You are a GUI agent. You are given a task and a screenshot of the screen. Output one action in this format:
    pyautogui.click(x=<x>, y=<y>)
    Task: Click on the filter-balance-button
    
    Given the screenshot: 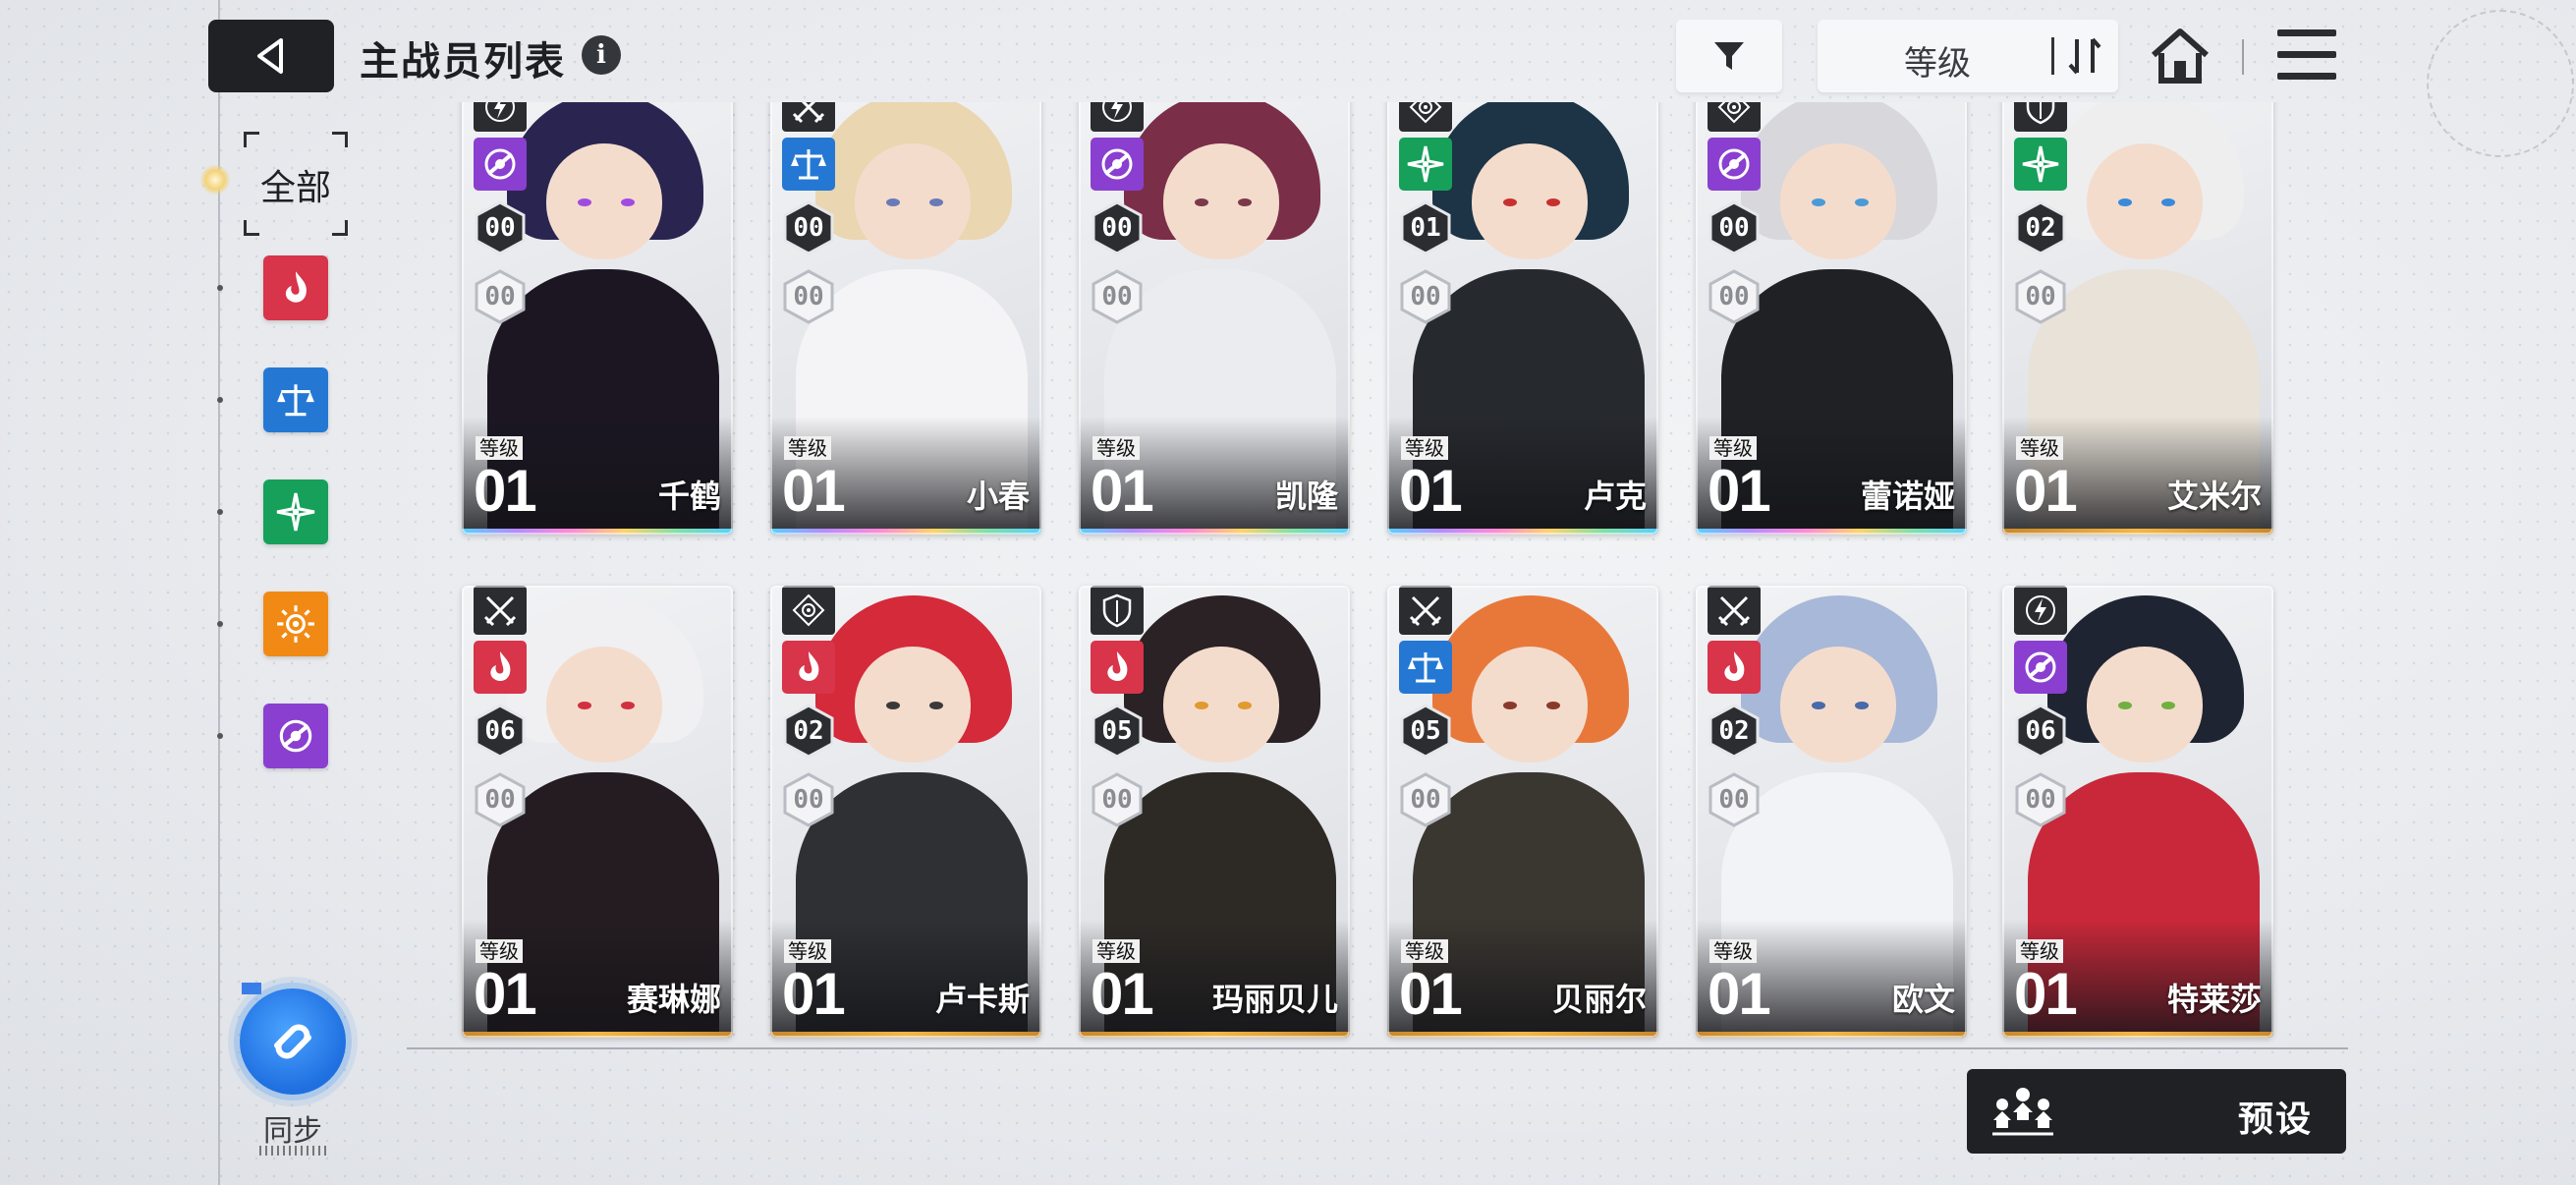 What is the action you would take?
    pyautogui.click(x=295, y=400)
    